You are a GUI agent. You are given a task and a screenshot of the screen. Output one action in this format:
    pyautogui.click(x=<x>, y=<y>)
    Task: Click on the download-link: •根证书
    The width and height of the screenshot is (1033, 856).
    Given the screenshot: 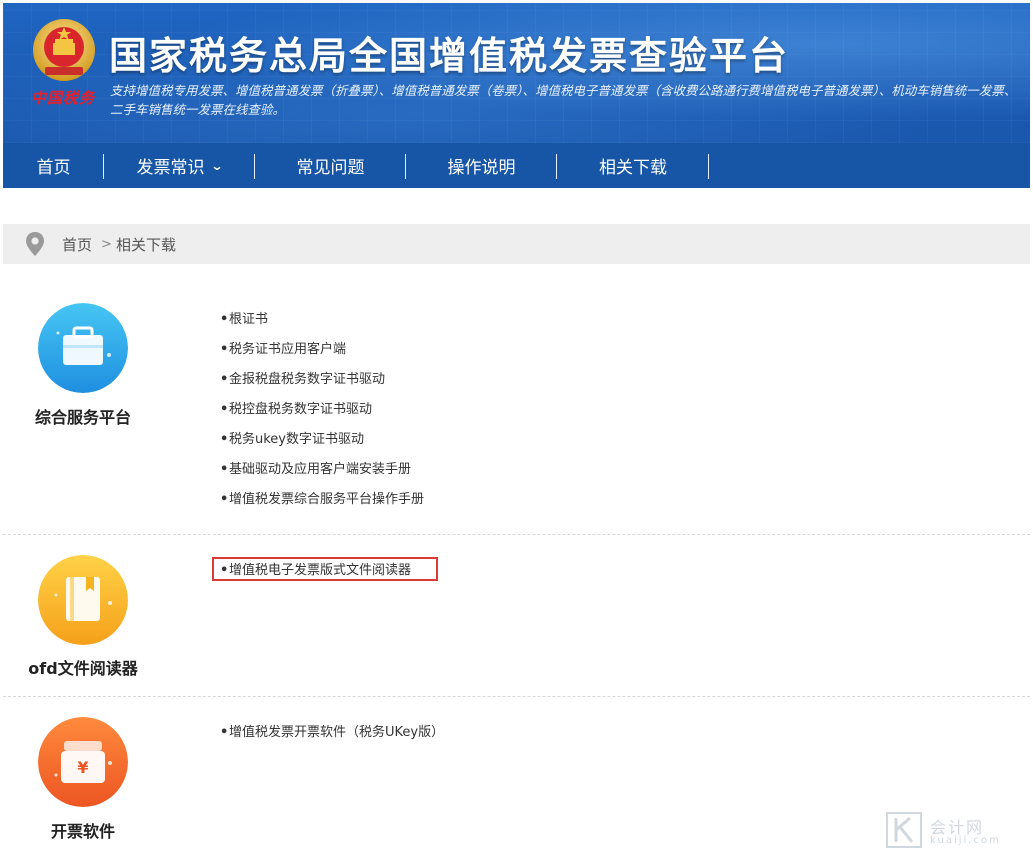 What is the action you would take?
    pyautogui.click(x=322, y=325)
    